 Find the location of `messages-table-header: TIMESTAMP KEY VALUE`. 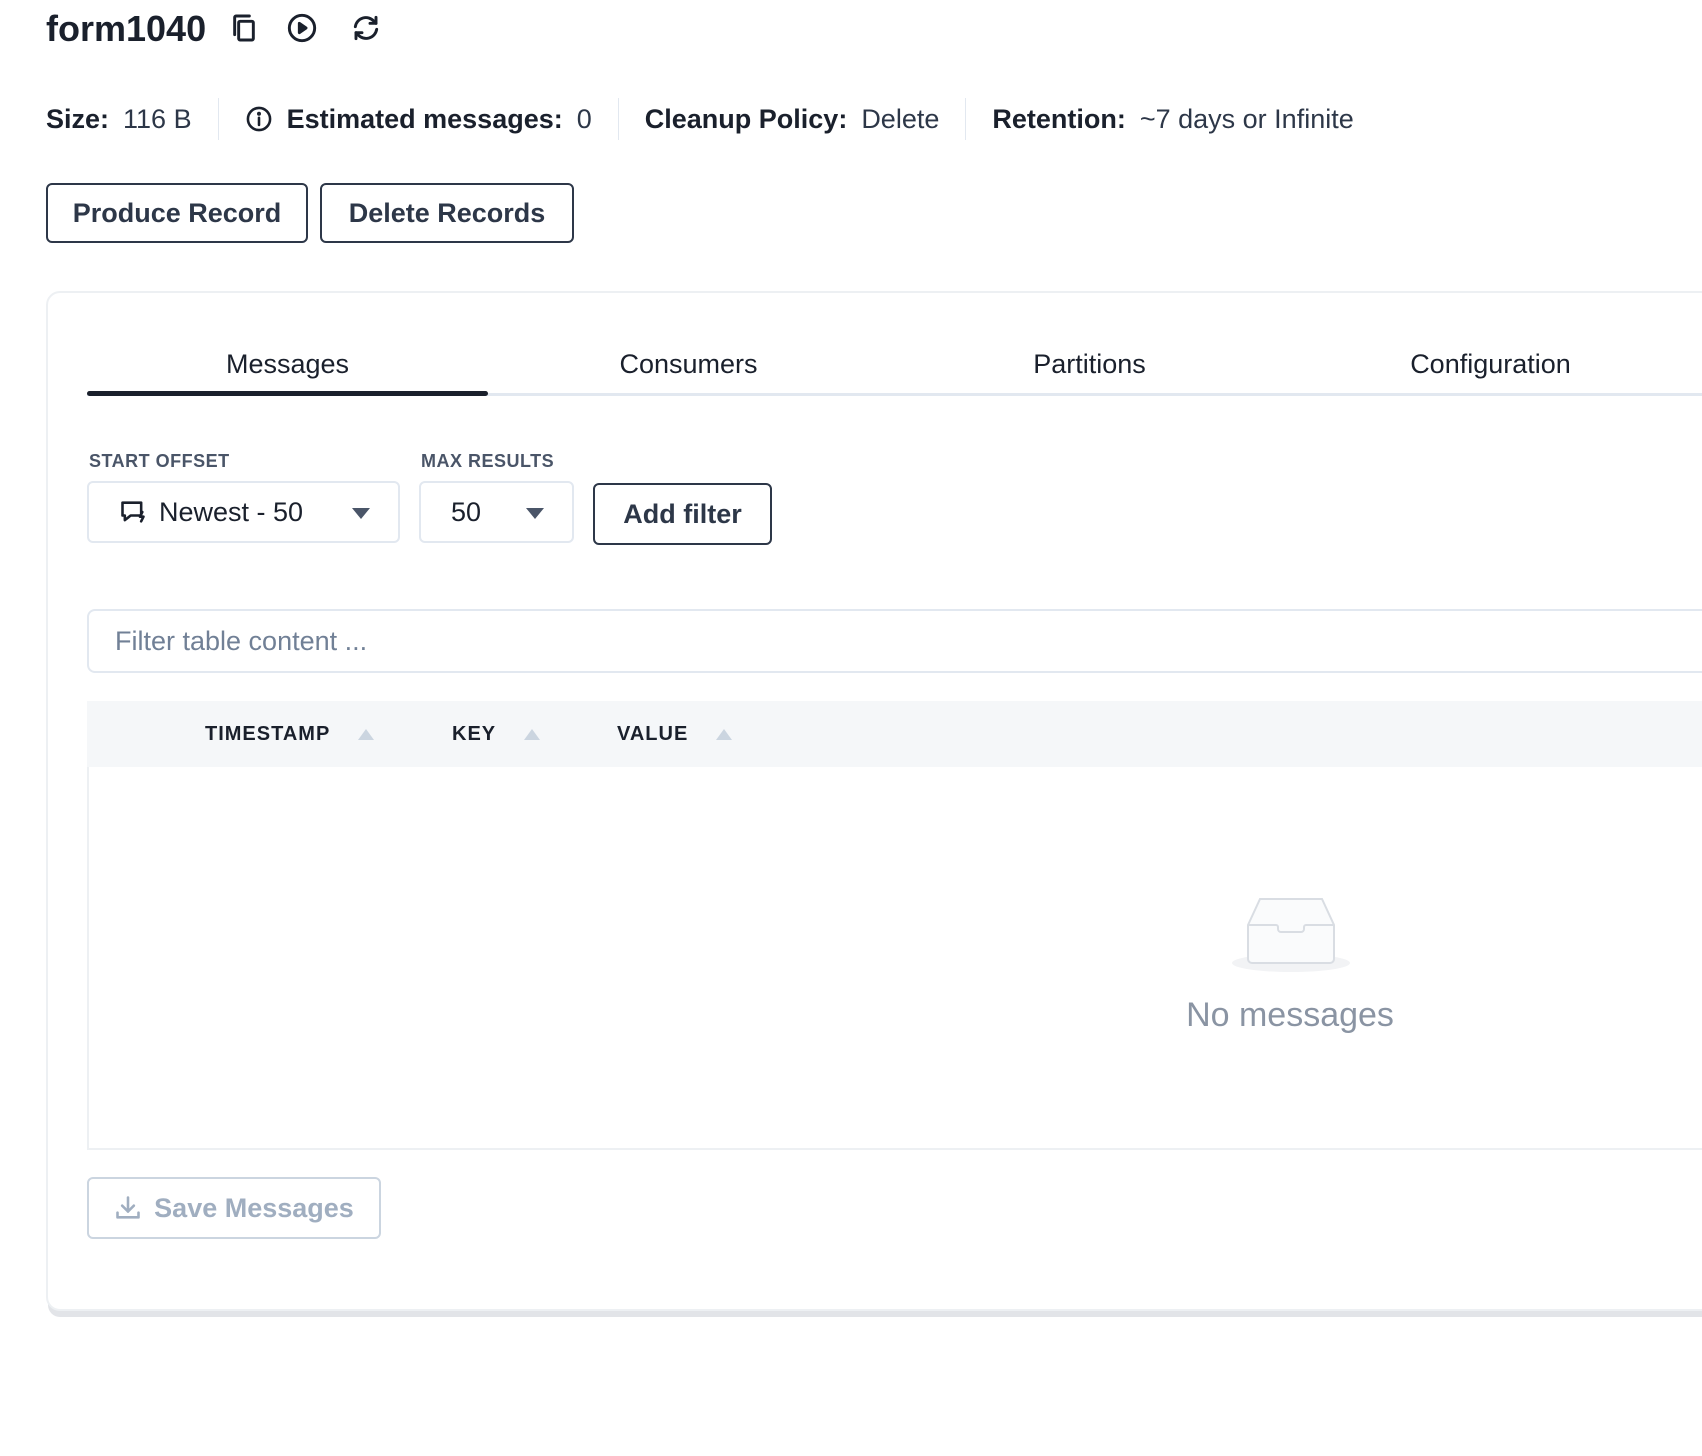

messages-table-header: TIMESTAMP KEY VALUE is located at coordinates (894, 734).